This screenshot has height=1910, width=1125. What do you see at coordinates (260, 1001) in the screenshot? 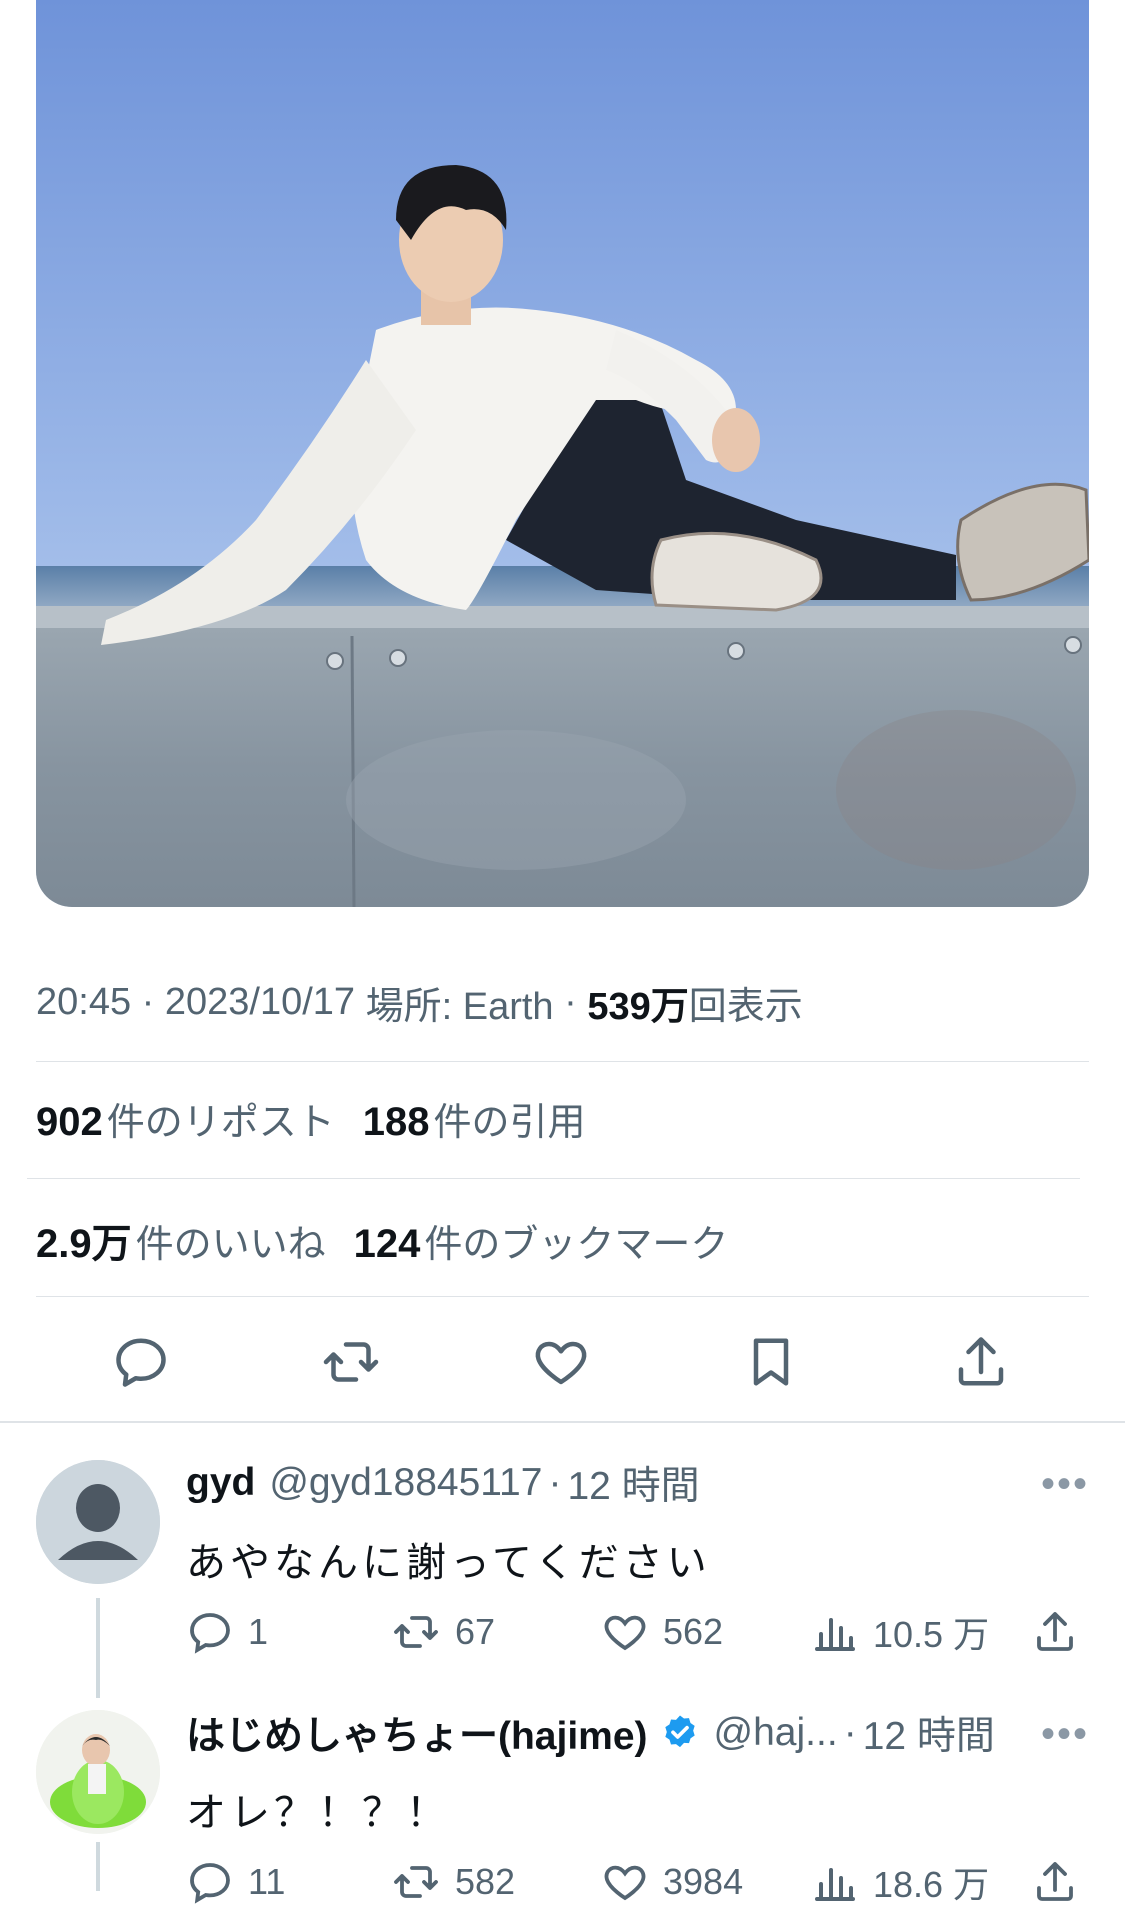
I see `tweet-date: 2023/10/17` at bounding box center [260, 1001].